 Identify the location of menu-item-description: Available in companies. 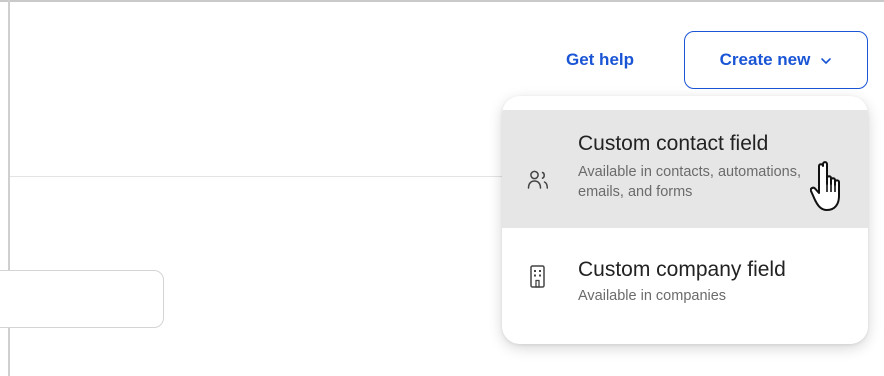
(652, 296).